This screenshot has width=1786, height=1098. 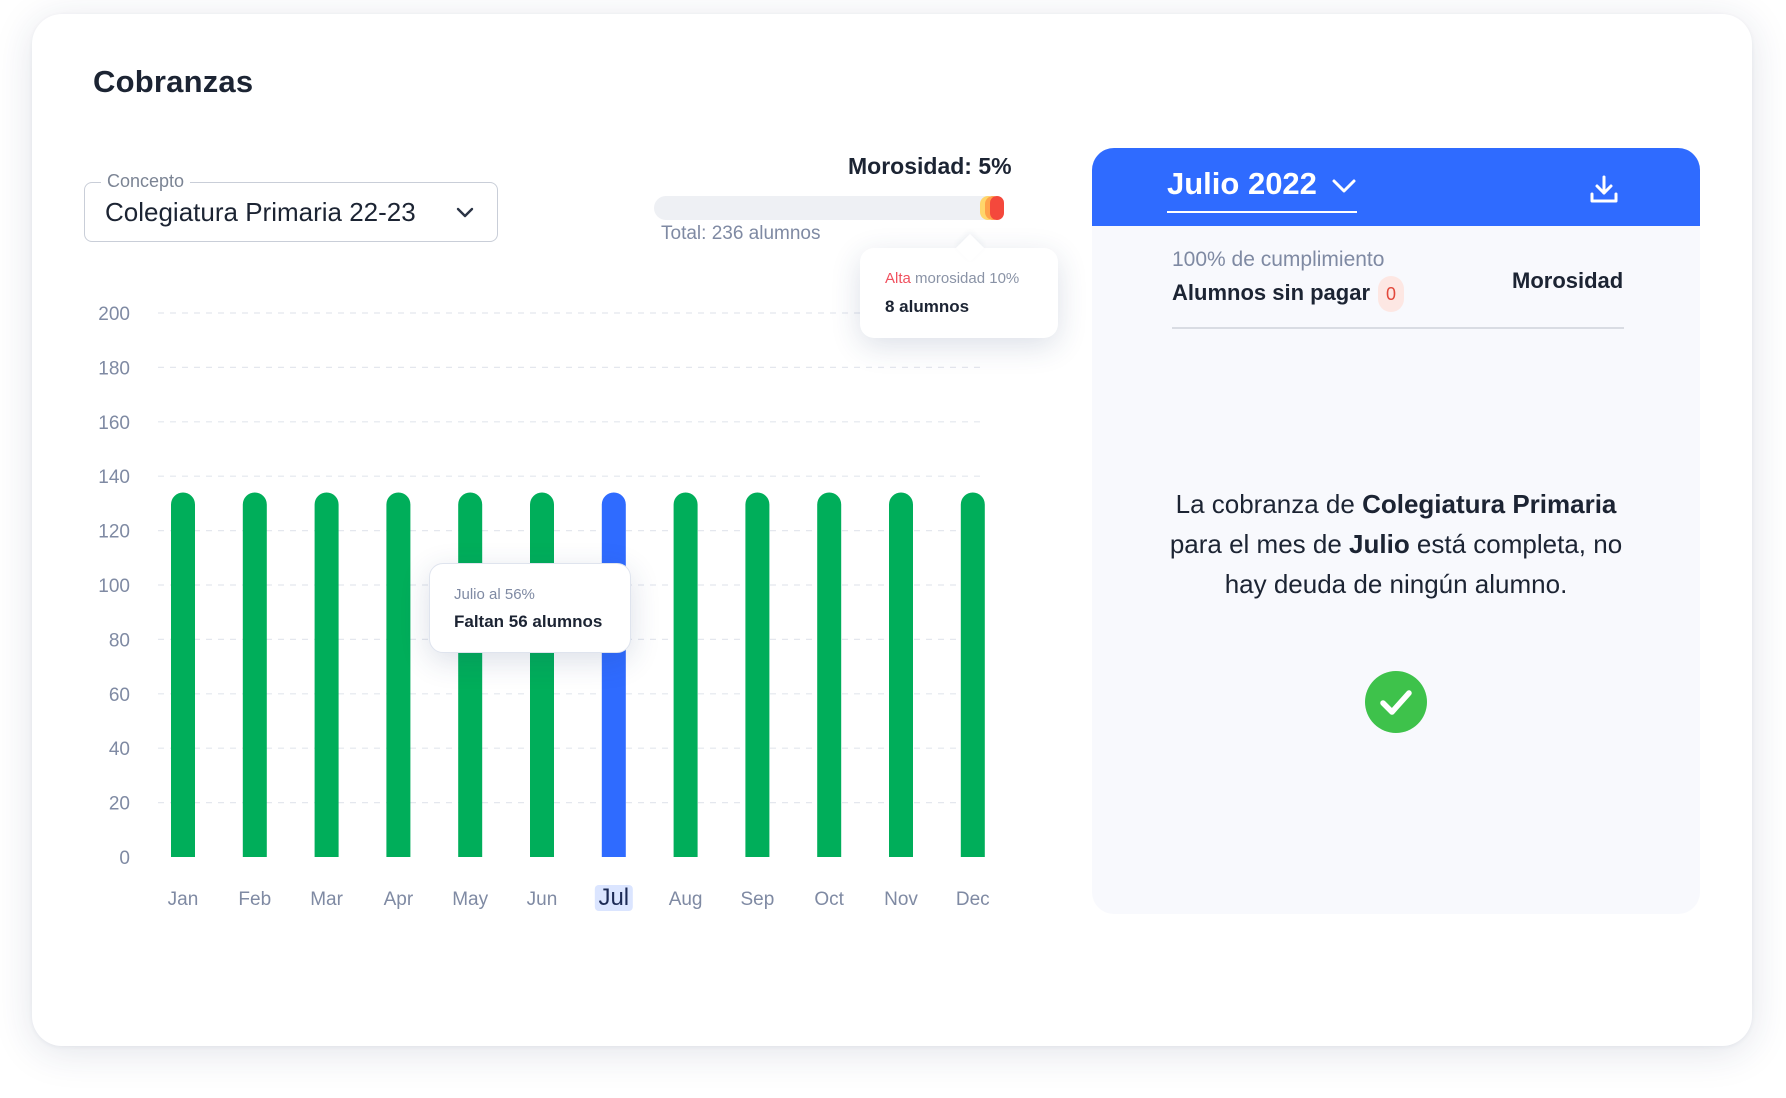 I want to click on x-tick-label: Jul, so click(x=613, y=897).